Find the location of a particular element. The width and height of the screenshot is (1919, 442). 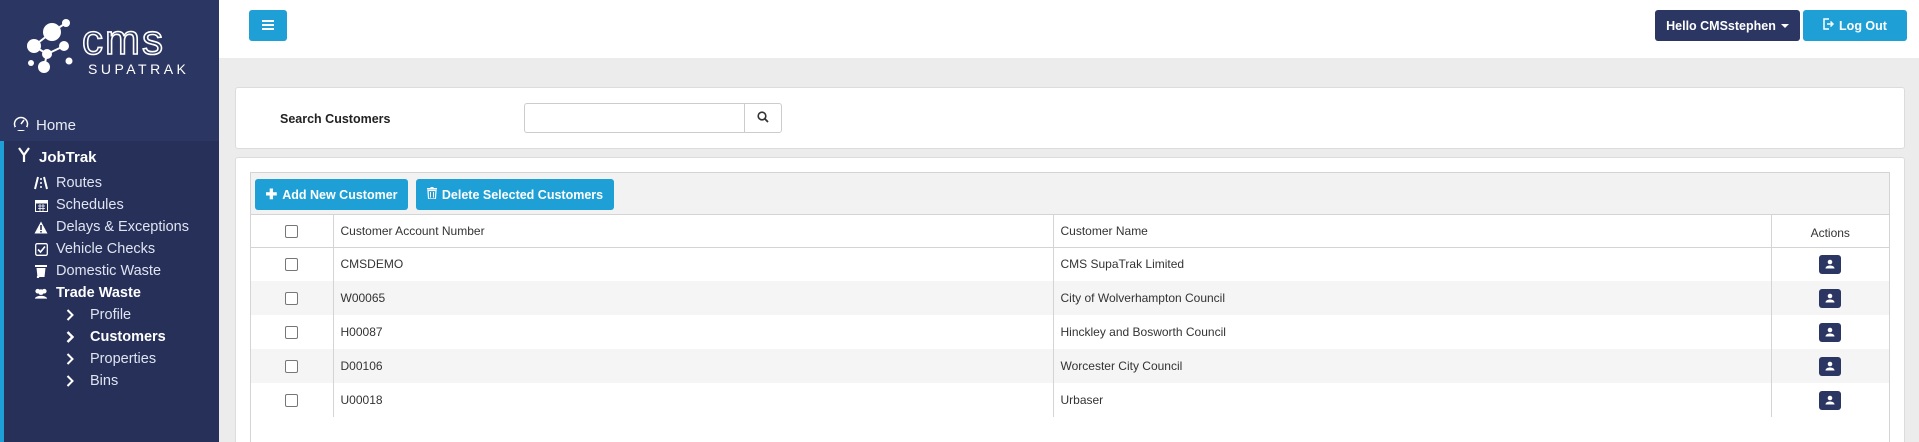

sidebar-item-label: Vehicle Checks is located at coordinates (106, 249).